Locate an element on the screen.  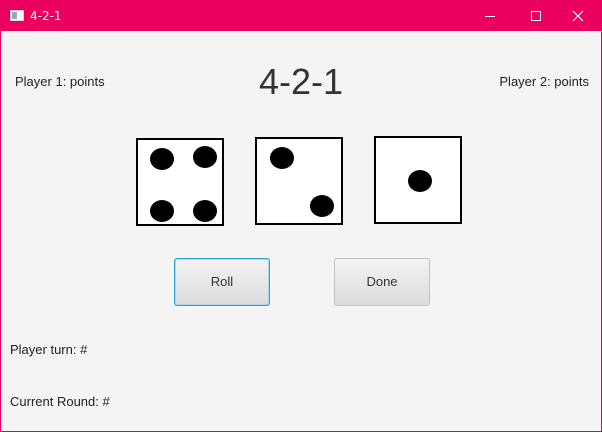
minimize-icon is located at coordinates (490, 16).